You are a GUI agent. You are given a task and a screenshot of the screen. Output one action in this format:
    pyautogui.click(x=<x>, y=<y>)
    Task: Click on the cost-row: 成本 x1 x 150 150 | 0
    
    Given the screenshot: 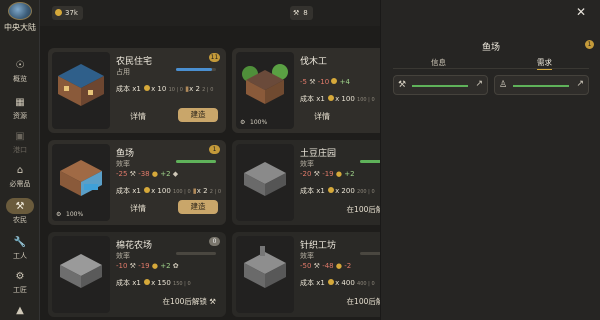 What is the action you would take?
    pyautogui.click(x=153, y=283)
    